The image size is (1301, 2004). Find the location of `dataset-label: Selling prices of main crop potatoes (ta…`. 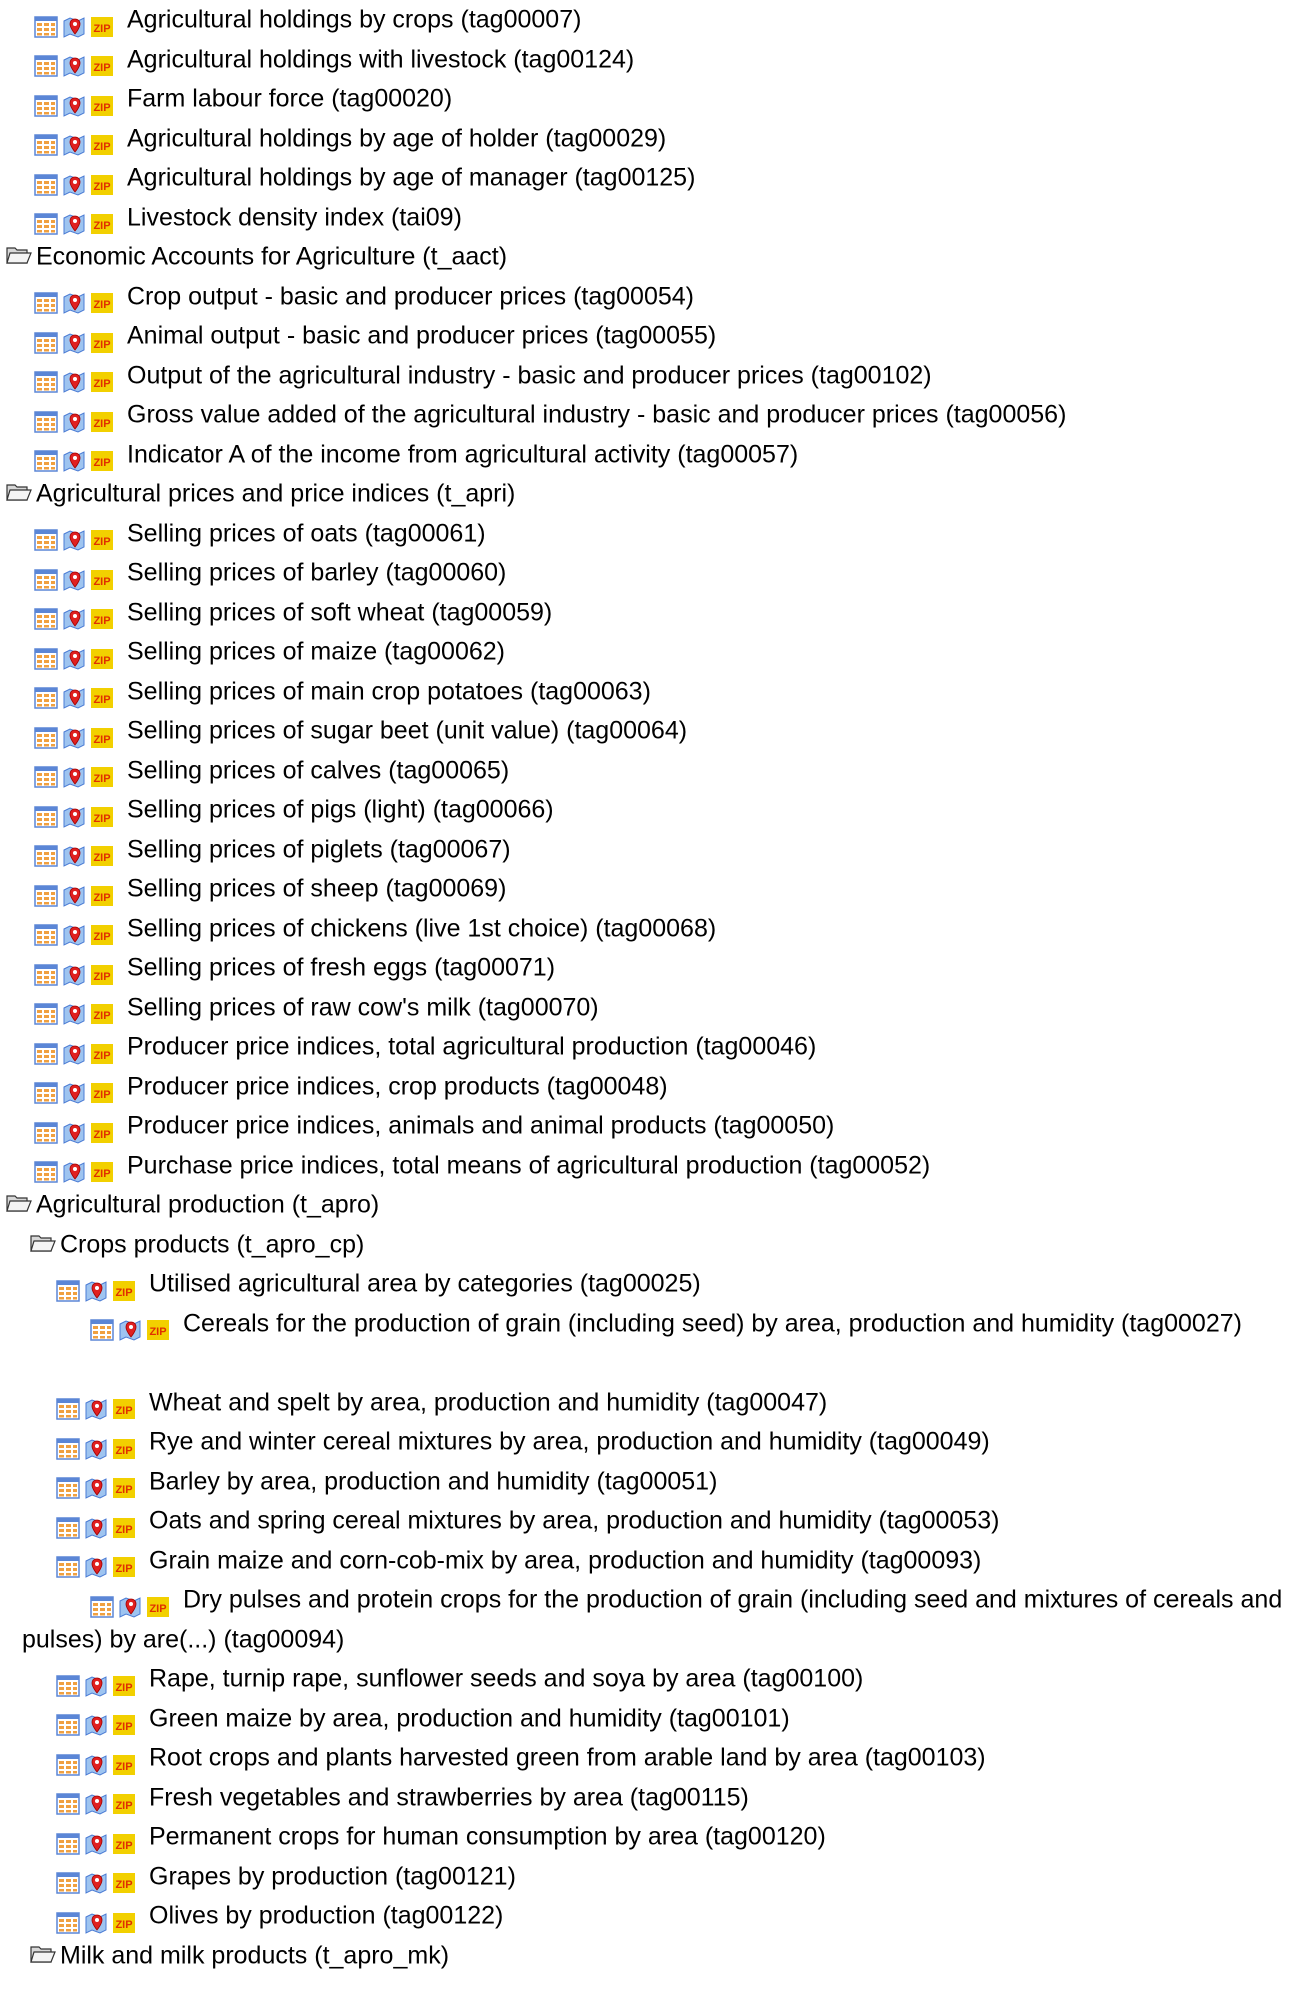

dataset-label: Selling prices of main crop potatoes (ta… is located at coordinates (389, 691).